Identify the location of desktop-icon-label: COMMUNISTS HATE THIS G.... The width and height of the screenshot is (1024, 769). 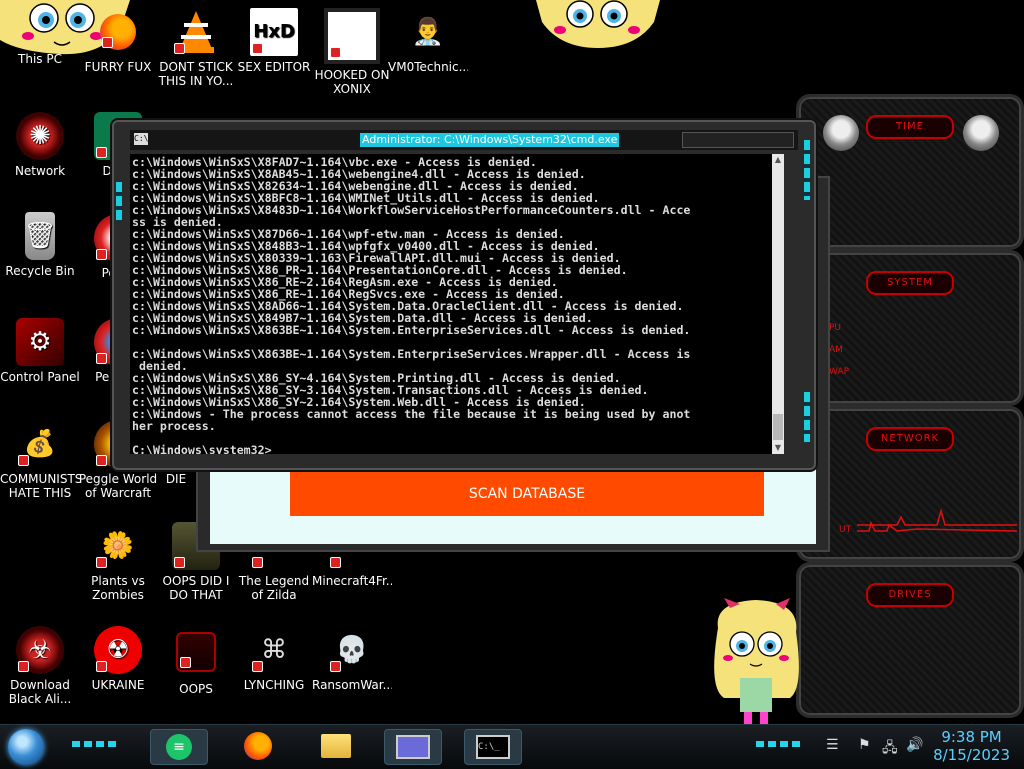
(40, 487).